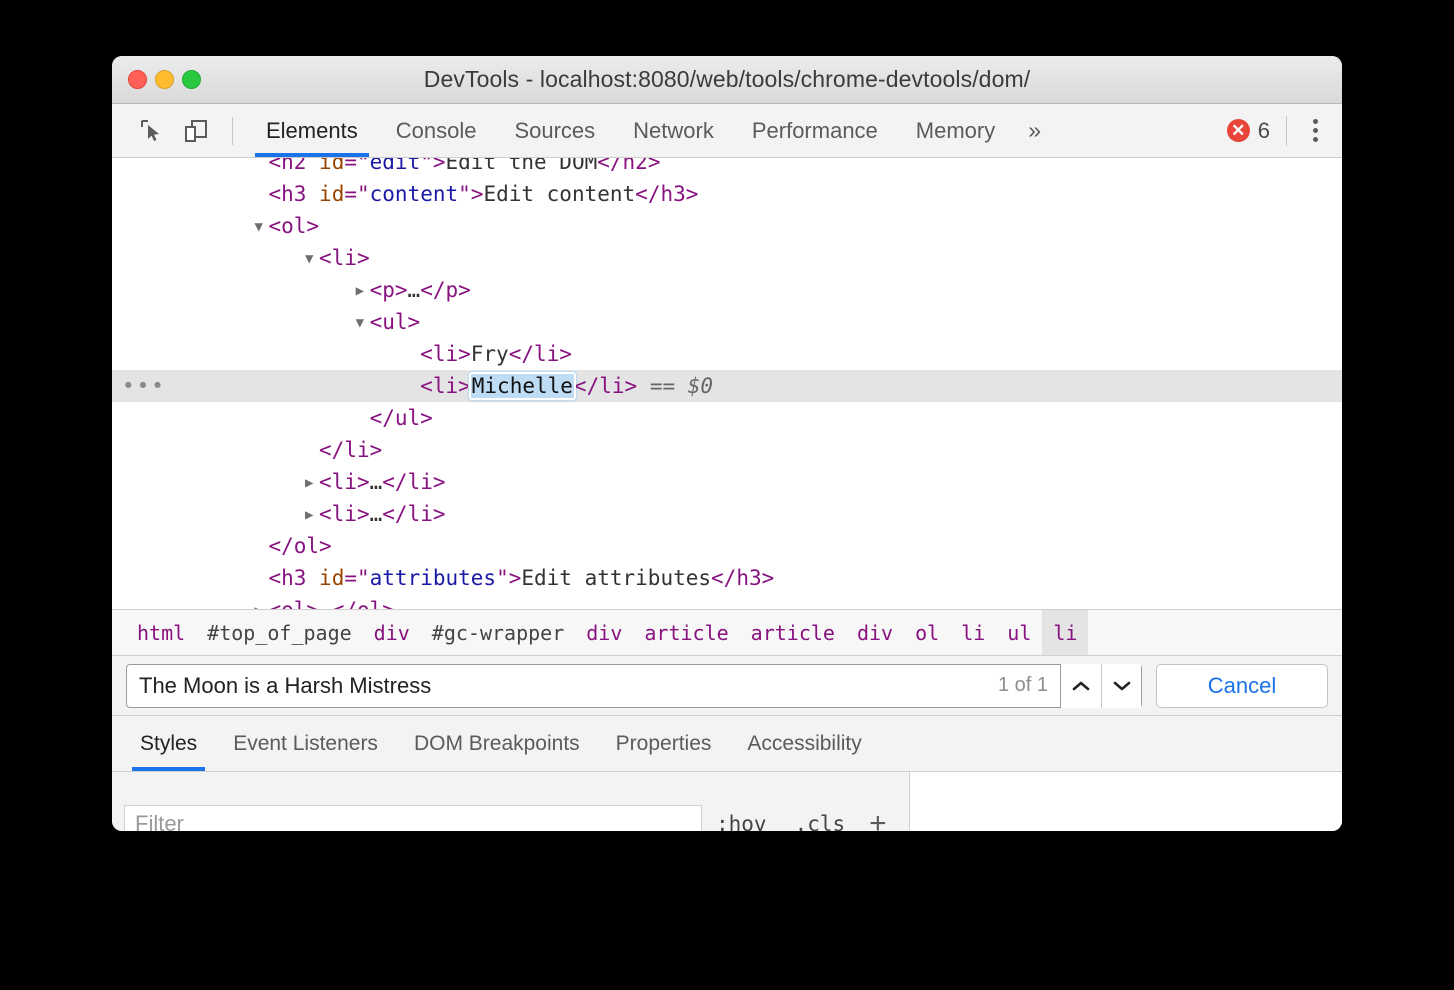  I want to click on sidebar-tab-dom-breakpoints: DOM Breakpoints, so click(497, 743).